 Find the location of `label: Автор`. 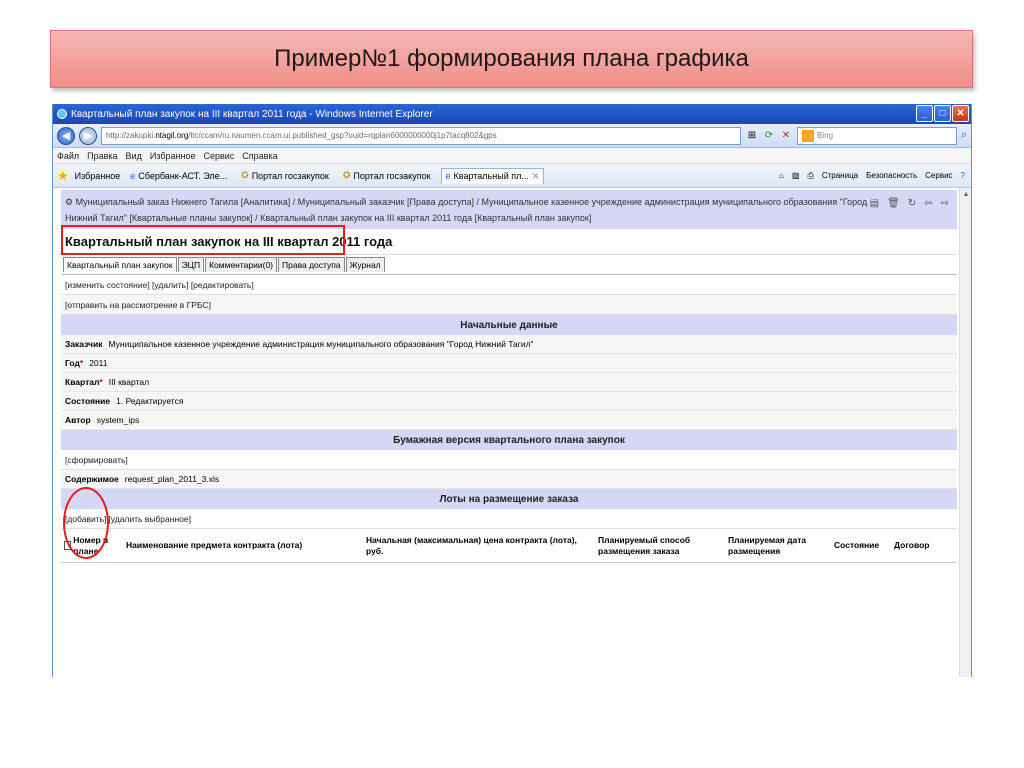

label: Автор is located at coordinates (78, 420).